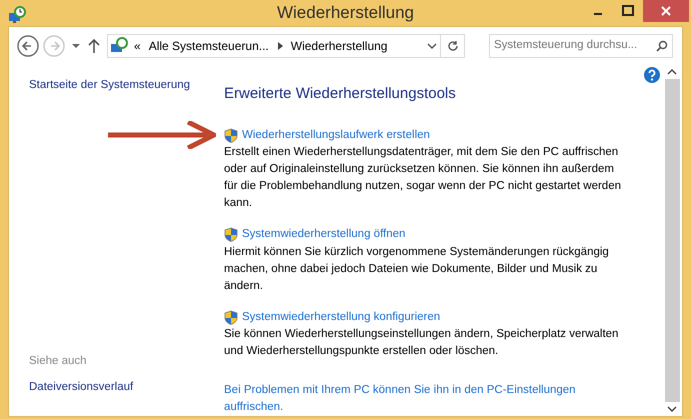 This screenshot has width=691, height=419. I want to click on up-arrow-icon, so click(94, 46).